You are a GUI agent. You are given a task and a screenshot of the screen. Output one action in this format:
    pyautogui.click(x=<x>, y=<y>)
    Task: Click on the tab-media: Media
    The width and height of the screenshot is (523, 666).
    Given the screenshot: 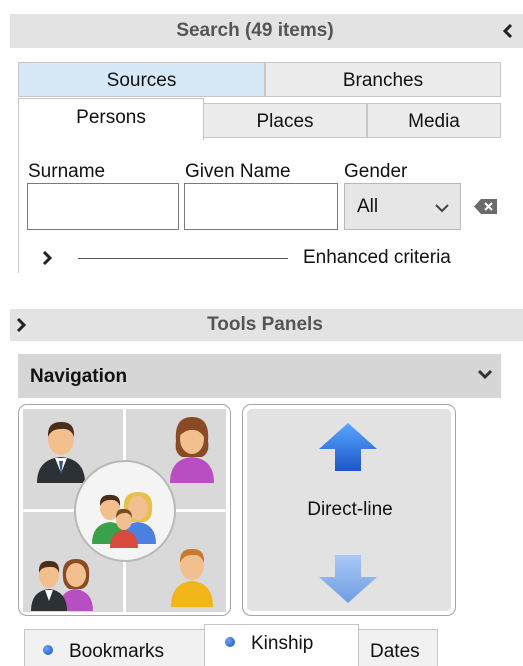 What is the action you would take?
    pyautogui.click(x=434, y=120)
    